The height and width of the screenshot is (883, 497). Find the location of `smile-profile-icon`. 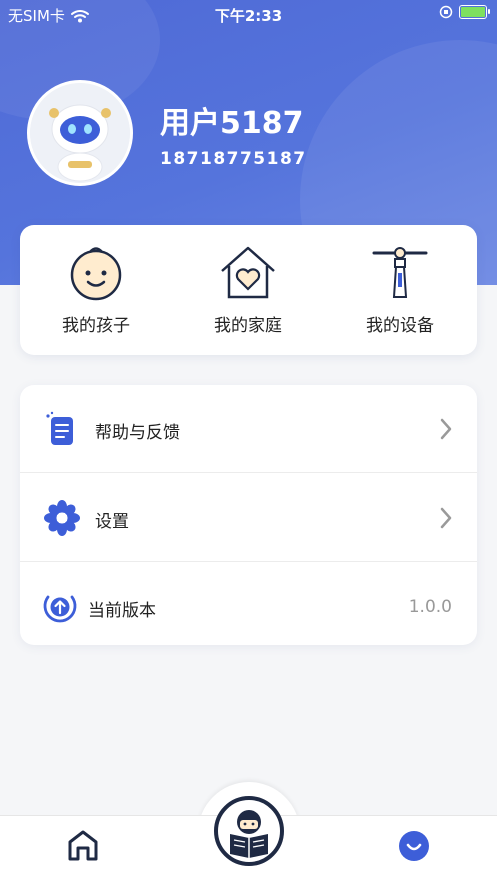

smile-profile-icon is located at coordinates (414, 846).